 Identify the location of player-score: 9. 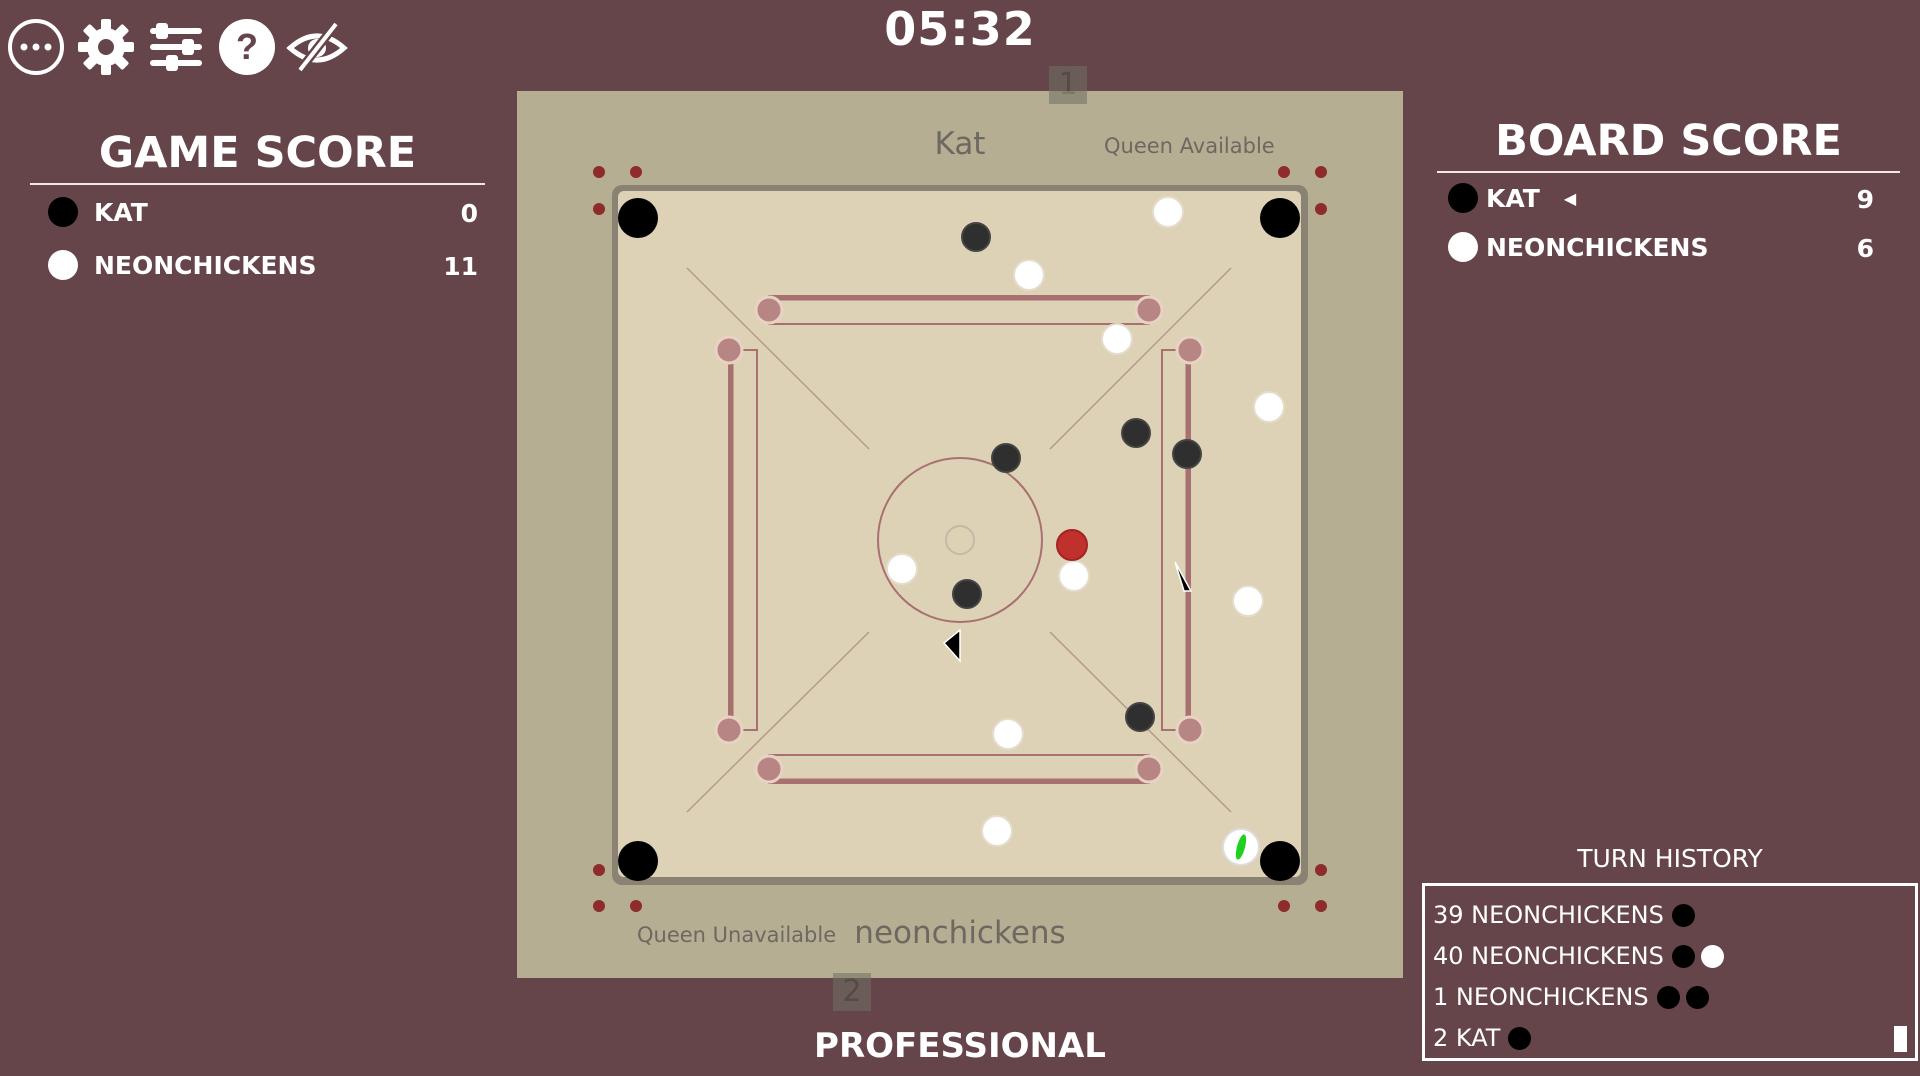
(1865, 199).